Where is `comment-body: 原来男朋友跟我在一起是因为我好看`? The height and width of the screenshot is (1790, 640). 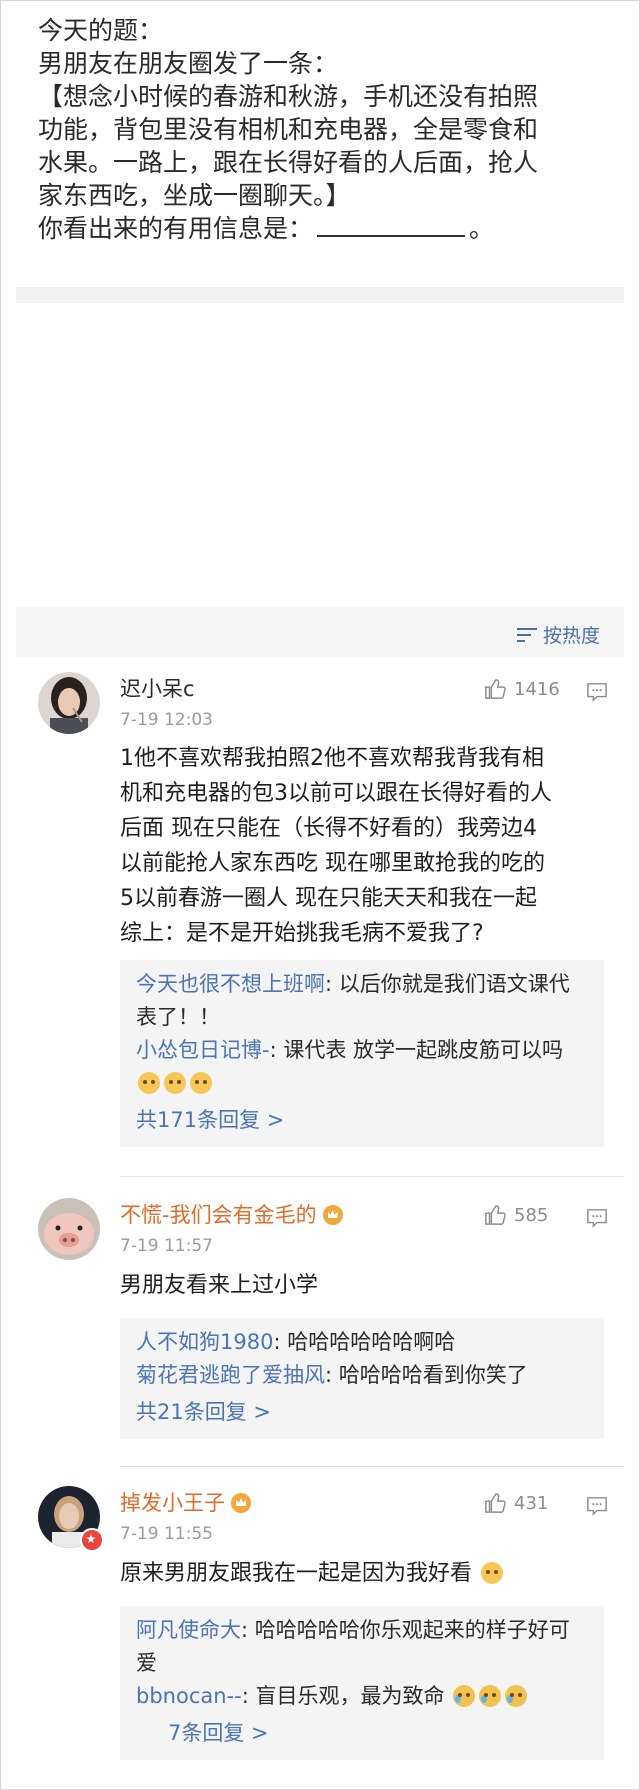
comment-body: 原来男朋友跟我在一起是因为我好看 is located at coordinates (365, 1573).